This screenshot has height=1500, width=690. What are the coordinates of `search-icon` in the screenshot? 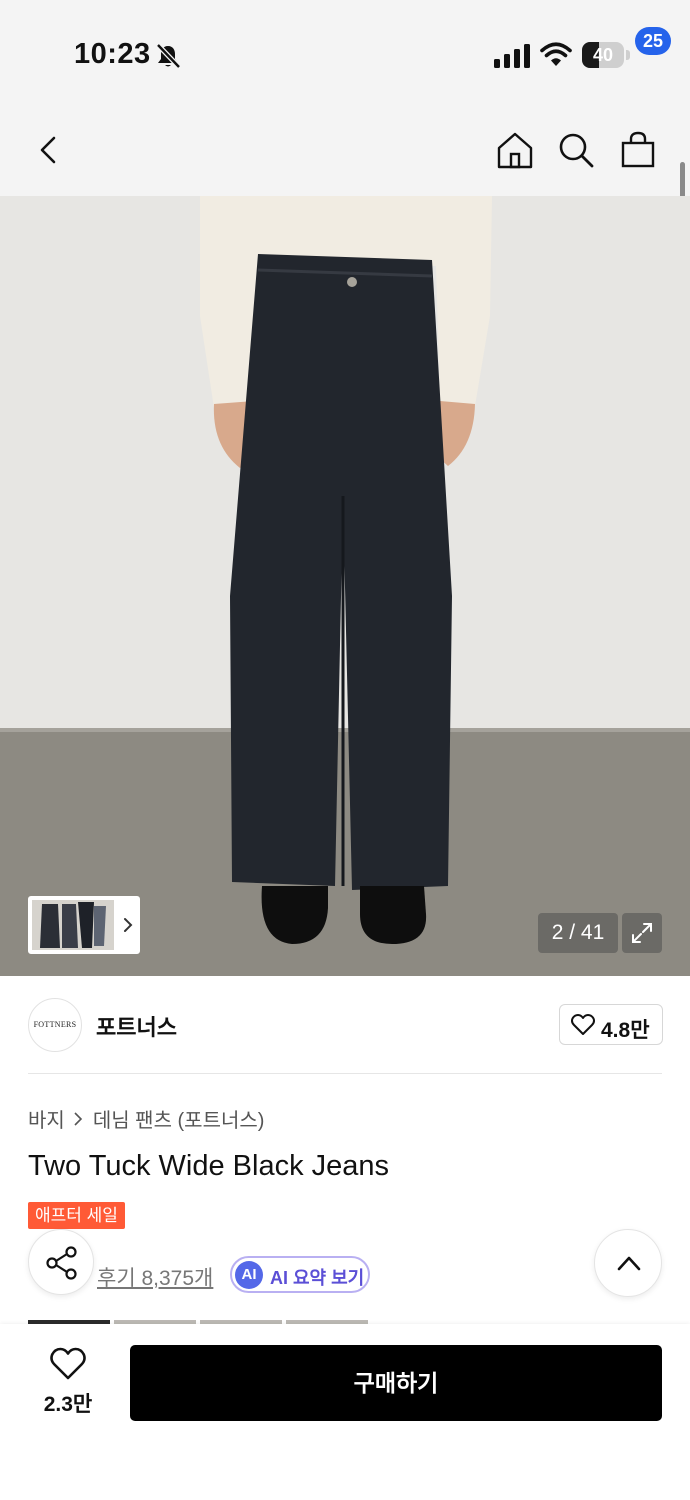 It's located at (576, 150).